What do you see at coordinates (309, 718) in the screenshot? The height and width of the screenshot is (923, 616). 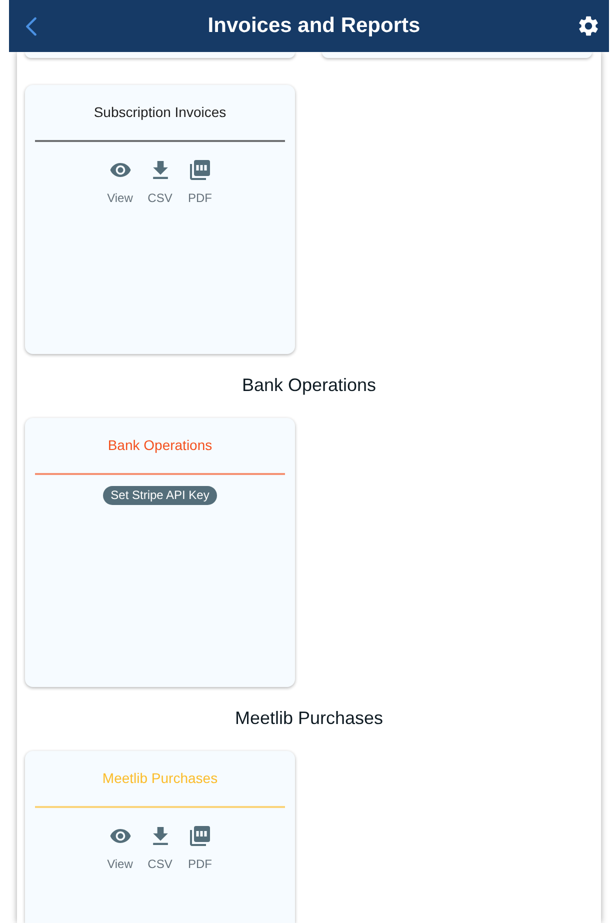 I see `section-heading: Meetlib Purchases` at bounding box center [309, 718].